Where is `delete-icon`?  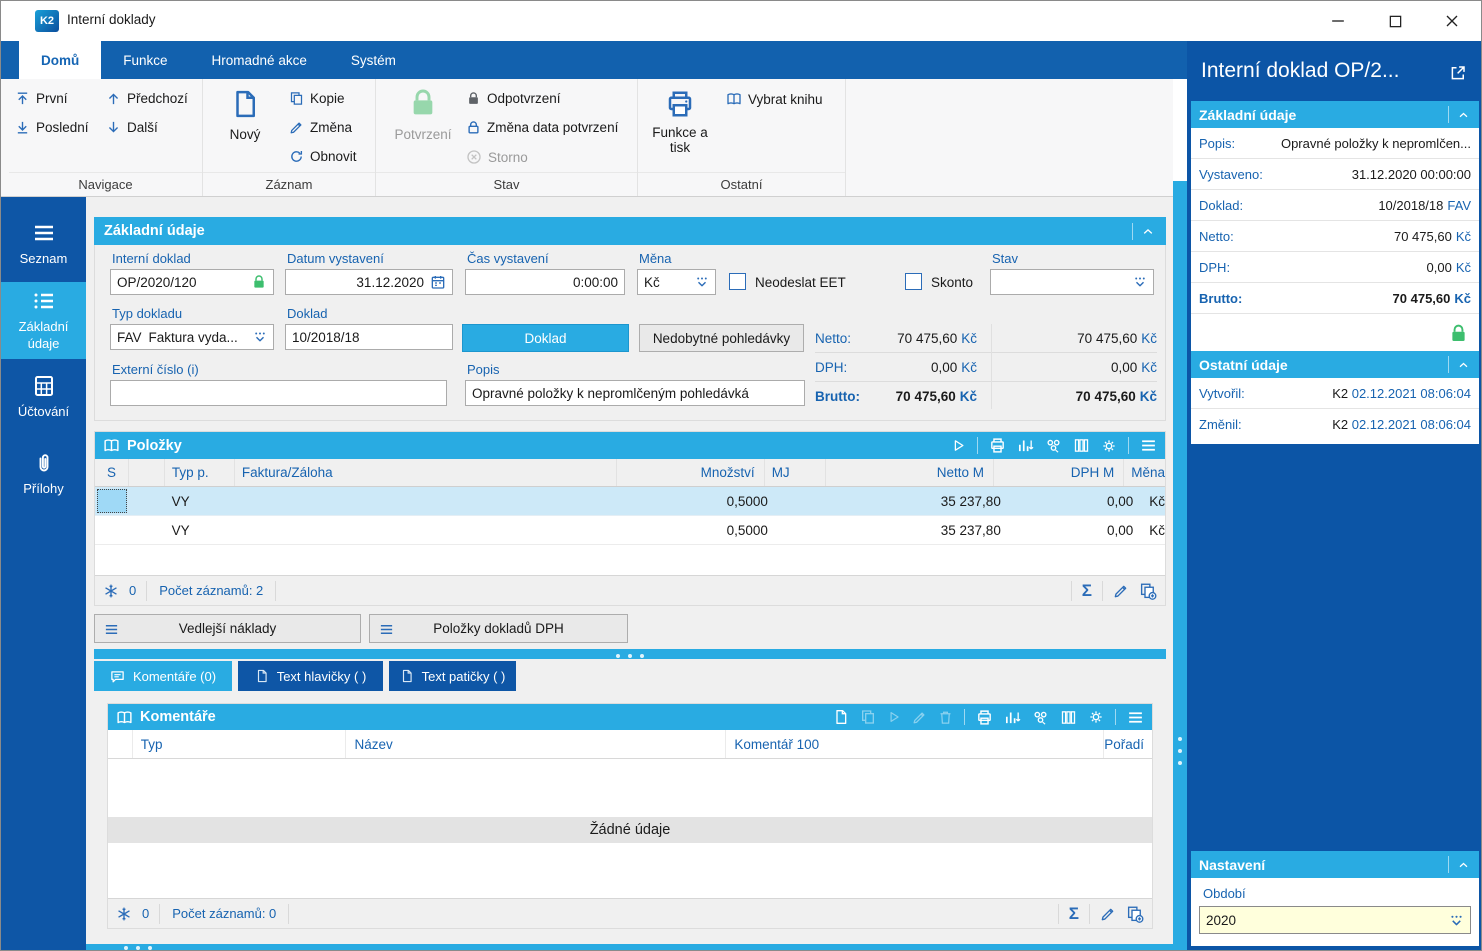
delete-icon is located at coordinates (945, 717).